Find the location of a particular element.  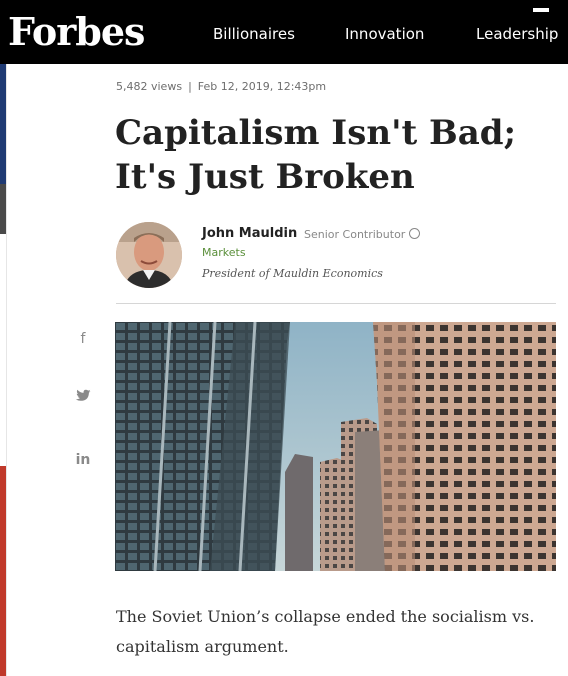

author-section-link: Markets is located at coordinates (224, 253).